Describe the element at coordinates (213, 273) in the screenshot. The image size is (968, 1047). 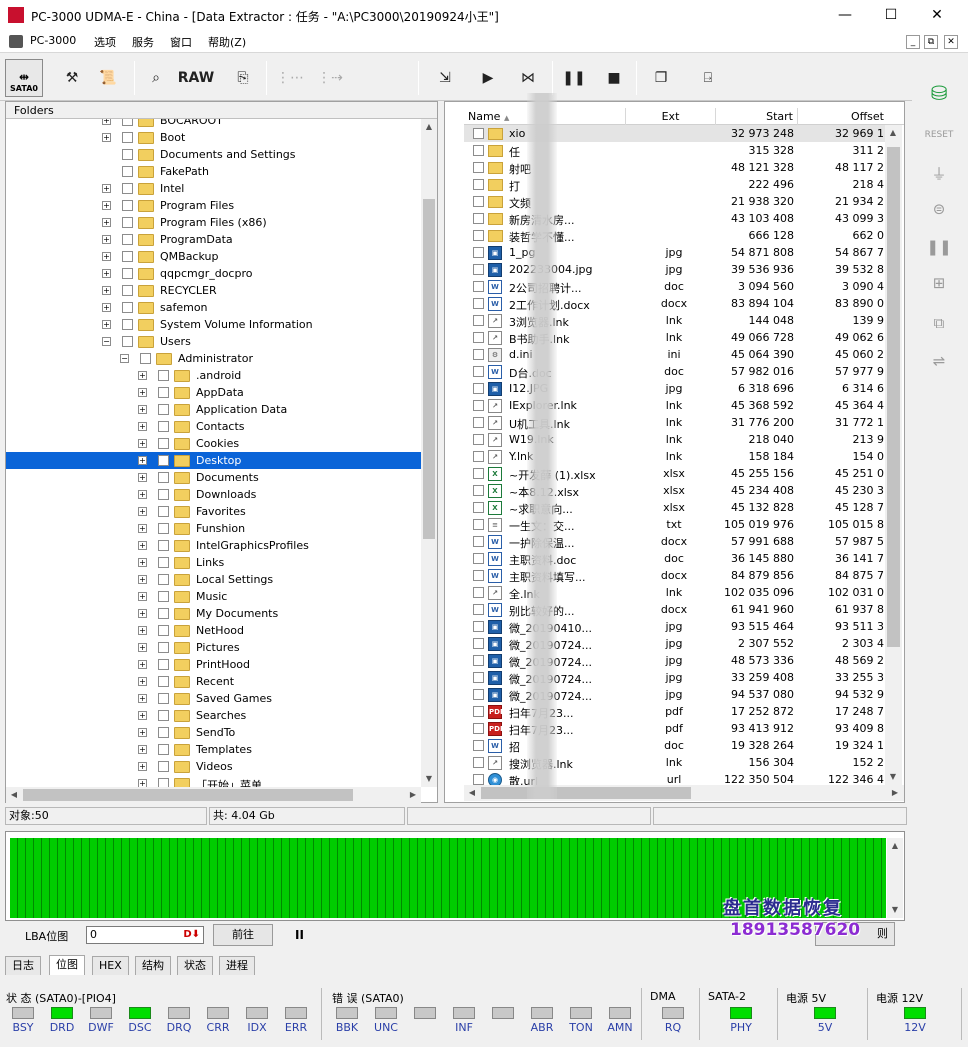
I see `tree-item: + qqpcmgr_docpro` at that location.